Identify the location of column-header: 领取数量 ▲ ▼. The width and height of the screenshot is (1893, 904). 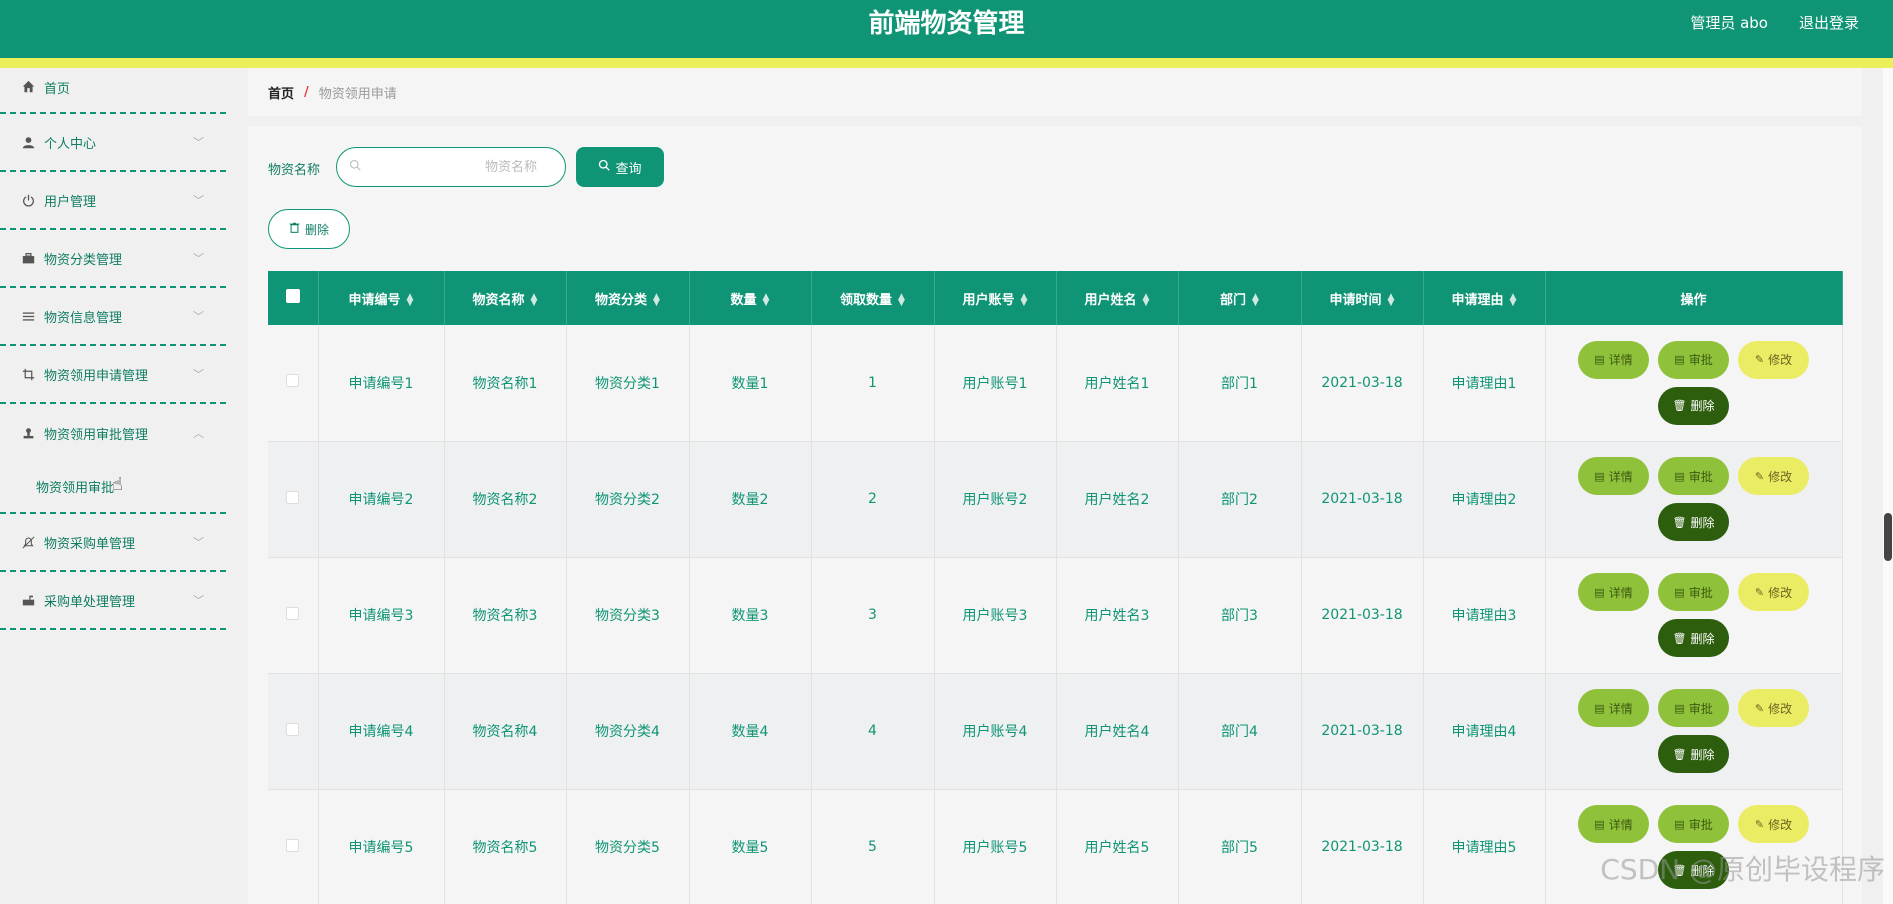
(873, 298).